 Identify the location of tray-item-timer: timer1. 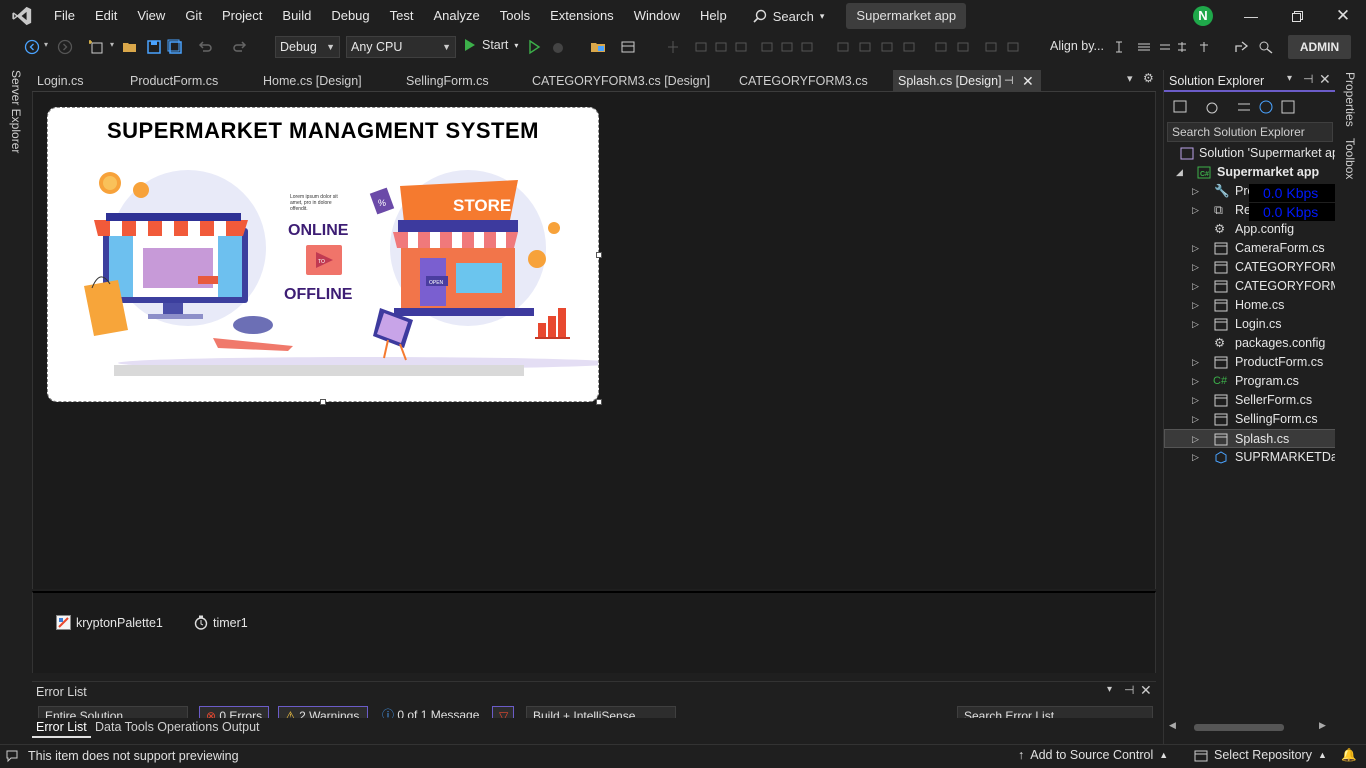
(221, 622).